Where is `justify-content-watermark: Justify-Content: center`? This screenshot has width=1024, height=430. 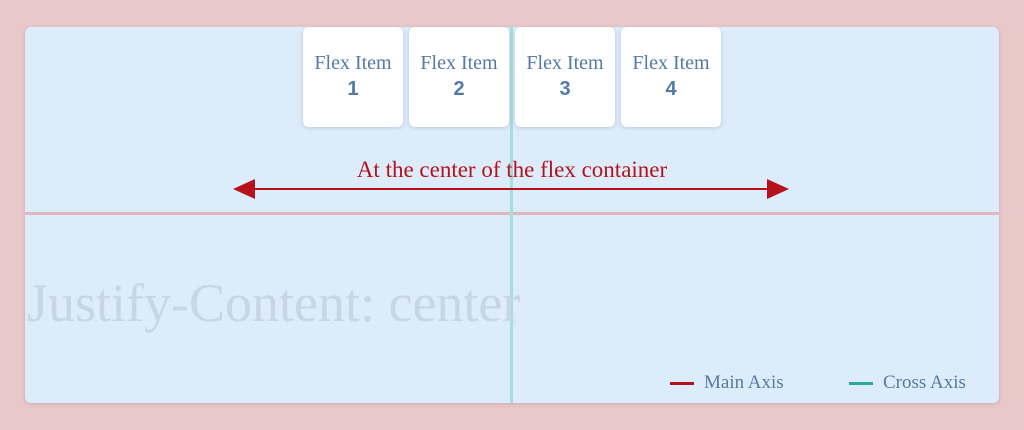 justify-content-watermark: Justify-Content: center is located at coordinates (274, 303).